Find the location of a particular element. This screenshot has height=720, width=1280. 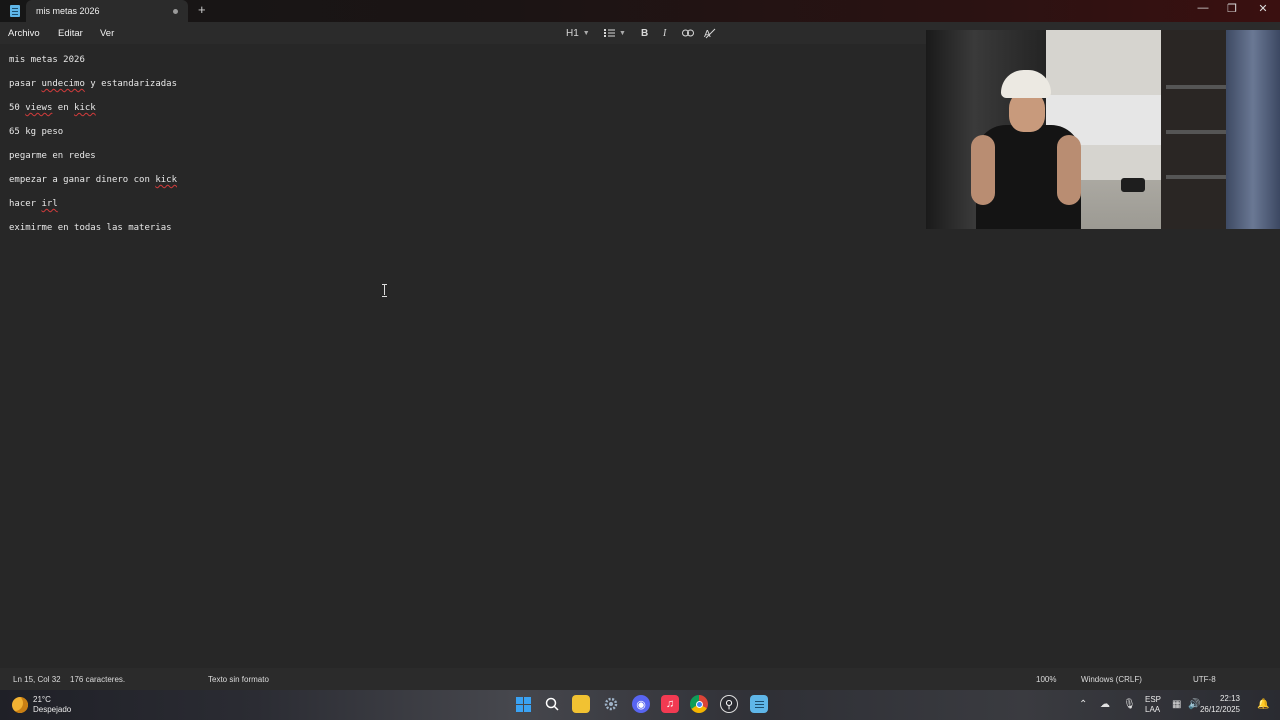

discord-icon: ◉ is located at coordinates (641, 704).